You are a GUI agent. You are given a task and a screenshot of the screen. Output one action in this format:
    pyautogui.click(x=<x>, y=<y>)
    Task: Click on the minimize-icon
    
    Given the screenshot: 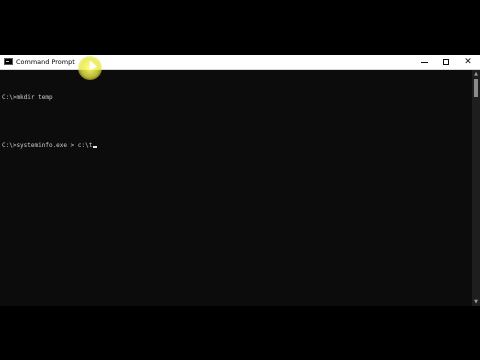 What is the action you would take?
    pyautogui.click(x=424, y=62)
    